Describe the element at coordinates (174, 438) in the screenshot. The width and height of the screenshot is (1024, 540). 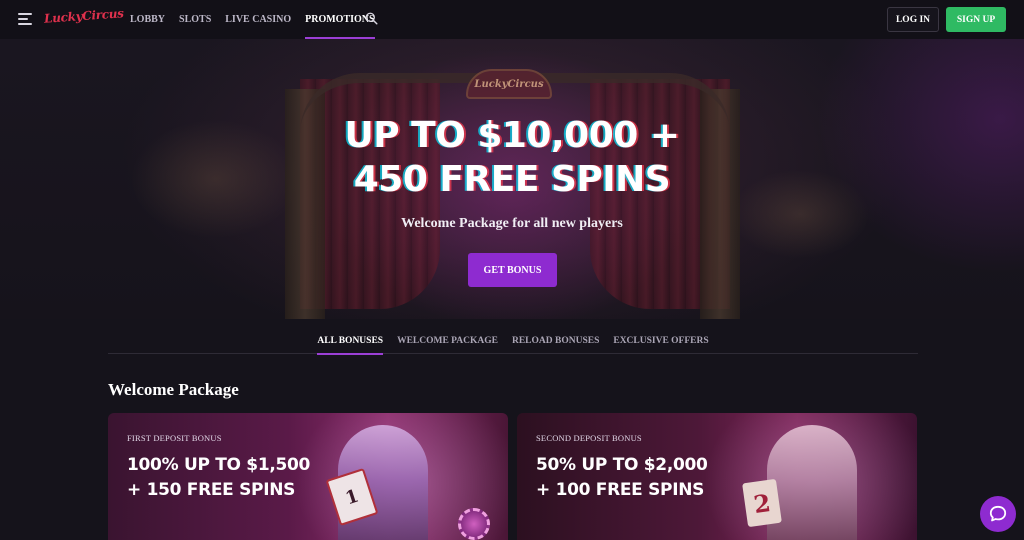
I see `card-label: FIRST DEPOSIT BONUS` at that location.